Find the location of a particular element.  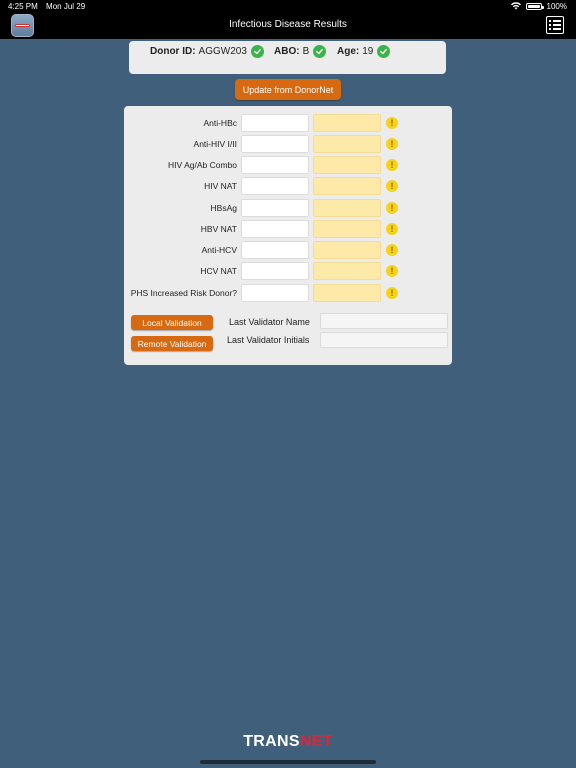

test-label: HIV NAT is located at coordinates (220, 186).